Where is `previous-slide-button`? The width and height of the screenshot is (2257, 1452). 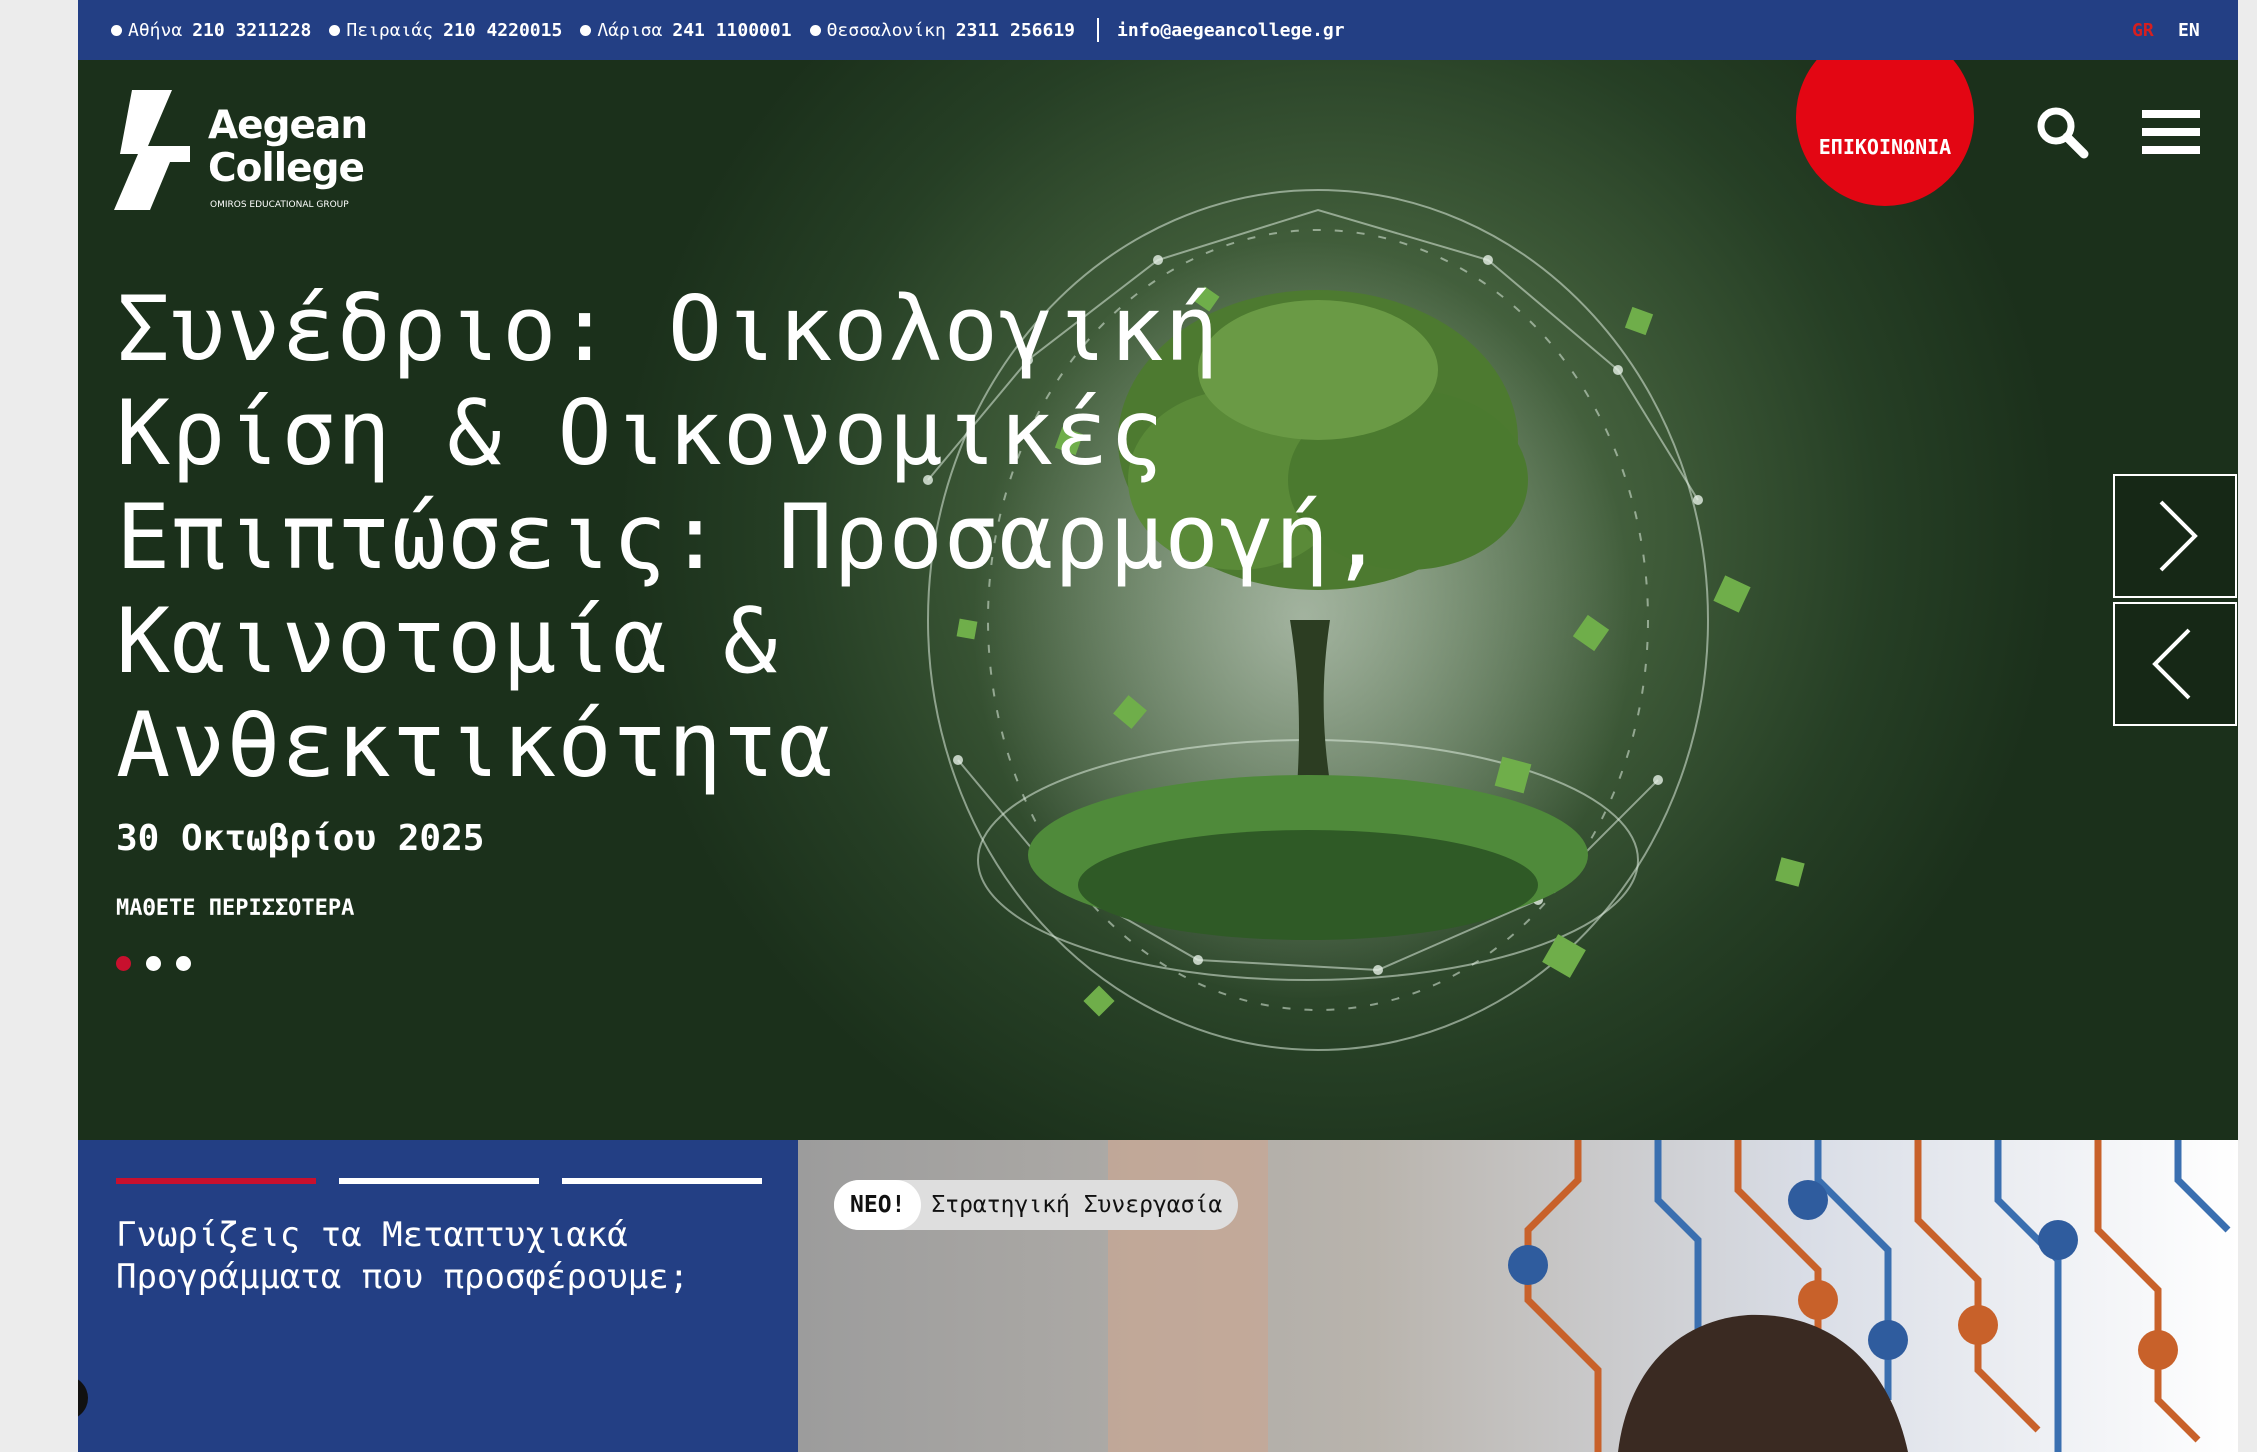
previous-slide-button is located at coordinates (2175, 664).